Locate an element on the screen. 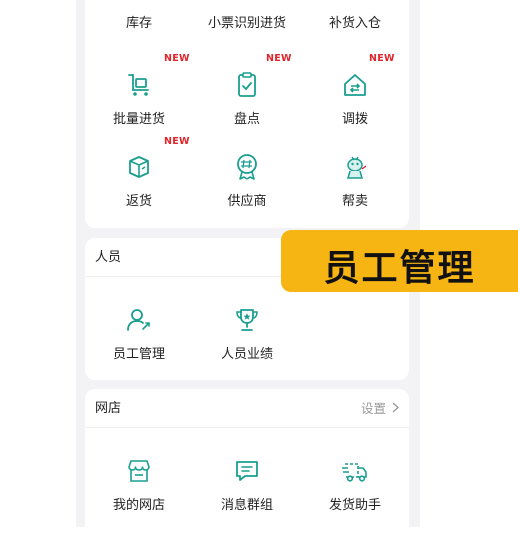 Image resolution: width=518 pixels, height=539 pixels. grid-item-label: 补货入仓 is located at coordinates (354, 23).